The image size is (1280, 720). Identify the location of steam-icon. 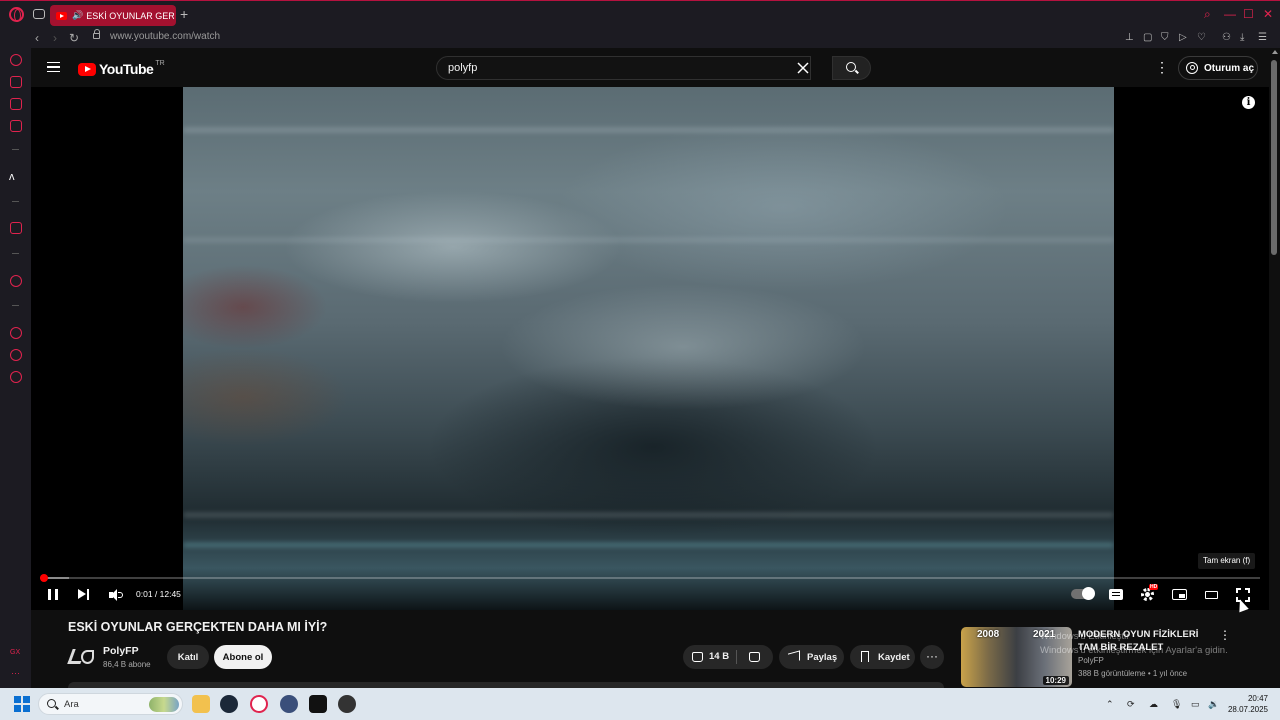
(229, 704).